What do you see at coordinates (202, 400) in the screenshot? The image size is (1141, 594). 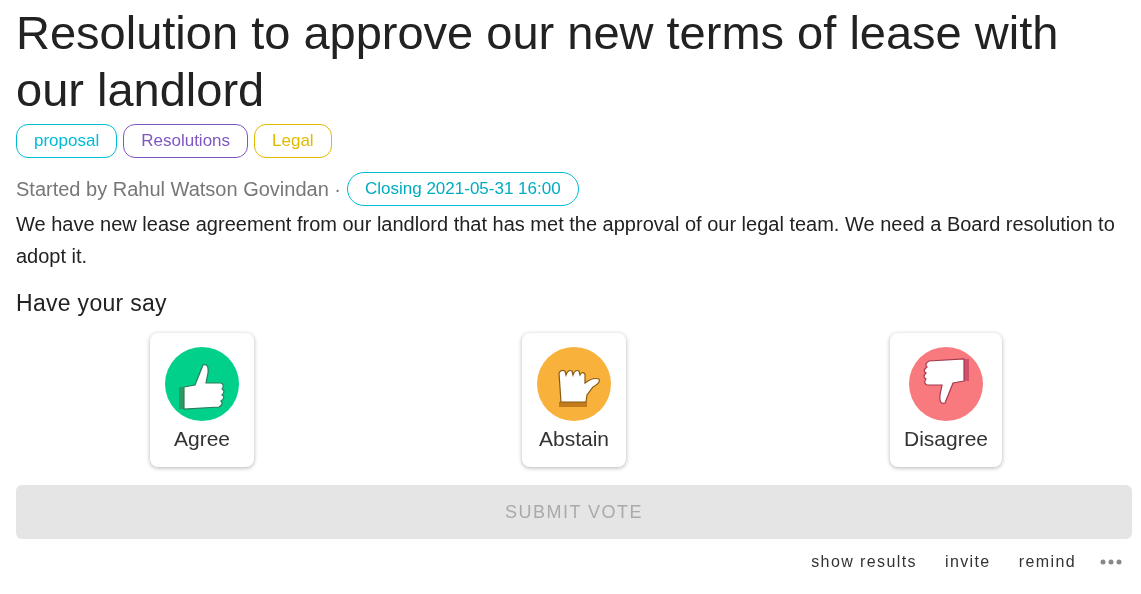 I see `vote-option: Agree` at bounding box center [202, 400].